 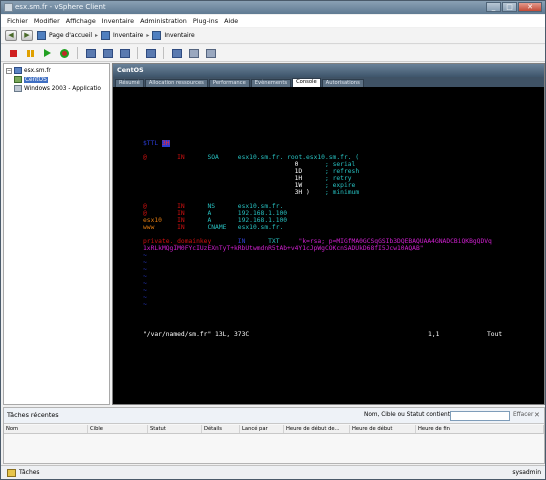 I want to click on host-icon, so click(x=18, y=70).